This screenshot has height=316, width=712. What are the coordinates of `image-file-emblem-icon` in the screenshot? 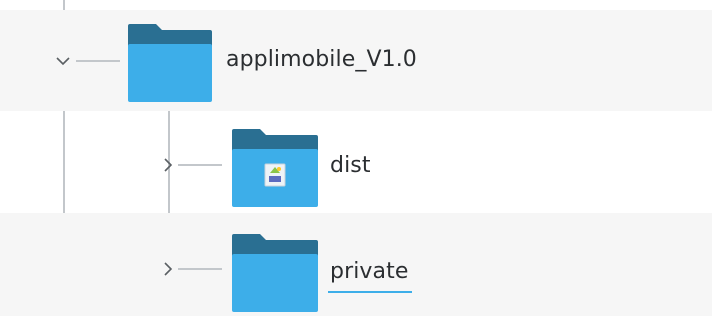 It's located at (275, 175).